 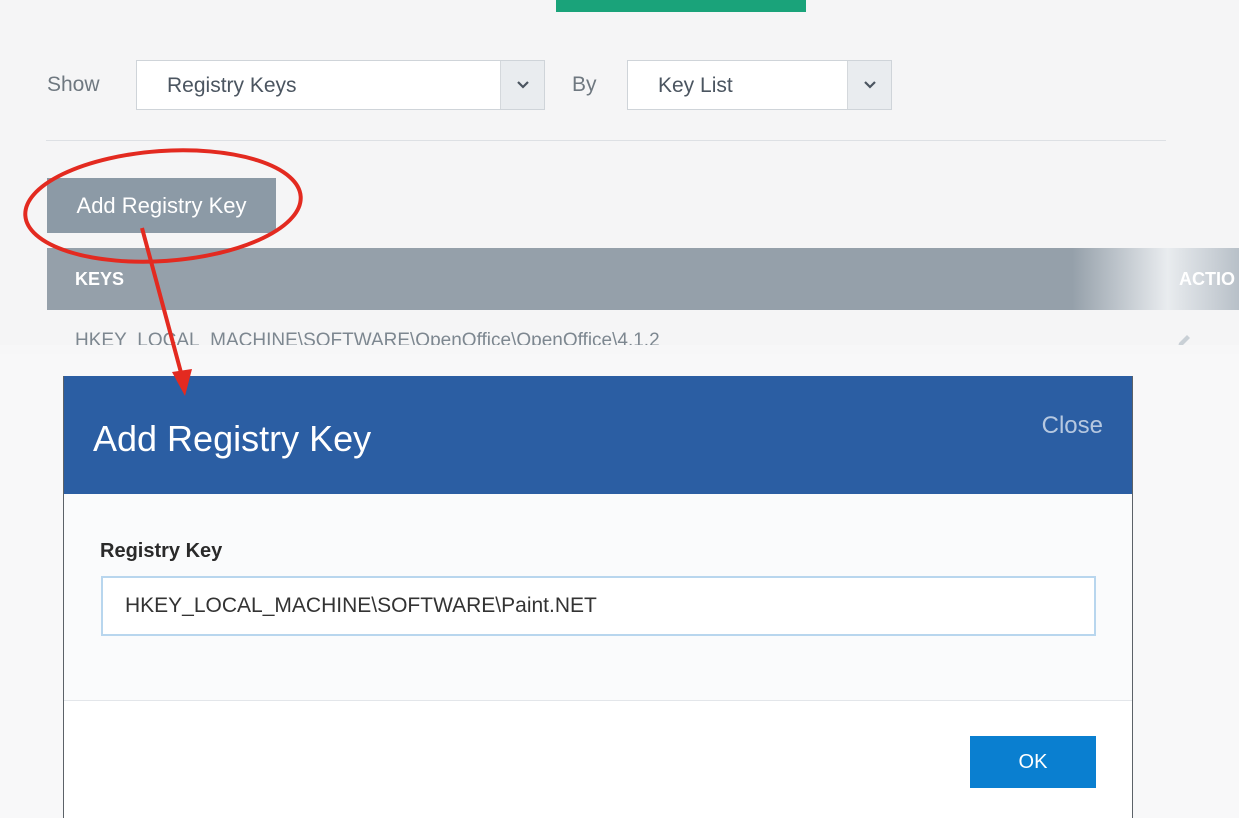 I want to click on dialog-header: Add Registry Key Close, so click(x=598, y=435).